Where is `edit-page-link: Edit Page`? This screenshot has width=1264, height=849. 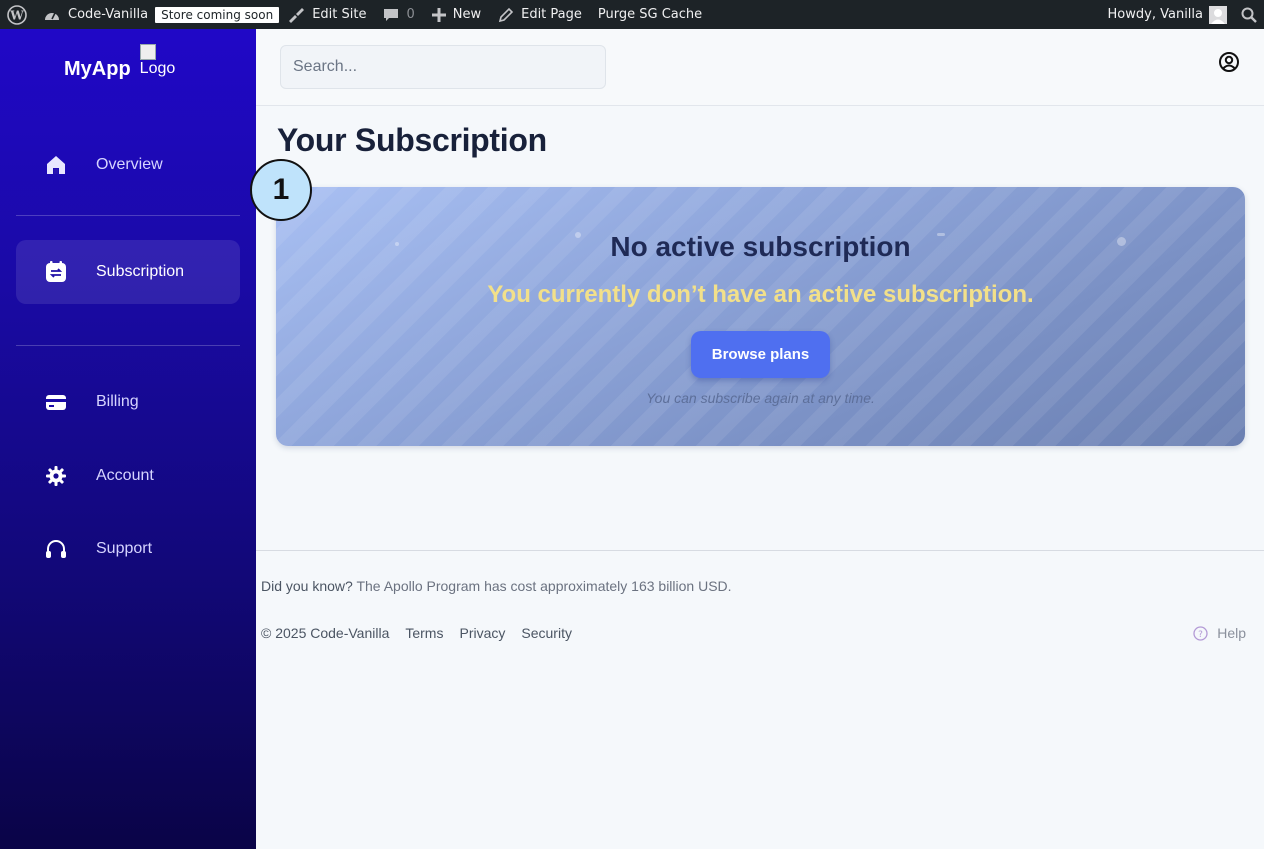
edit-page-link: Edit Page is located at coordinates (540, 14).